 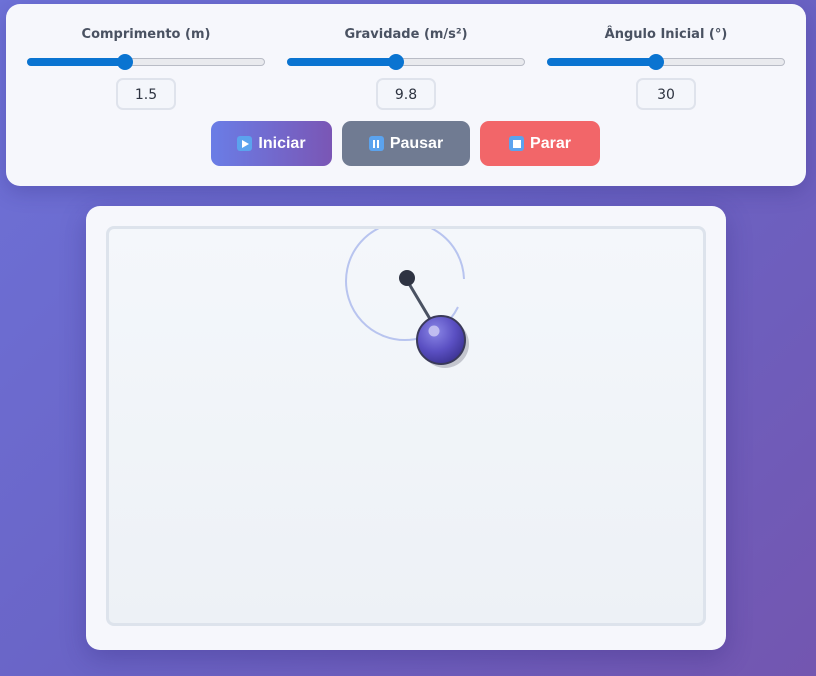 What do you see at coordinates (406, 34) in the screenshot?
I see `gravity-label: Gravidade (m/s²)` at bounding box center [406, 34].